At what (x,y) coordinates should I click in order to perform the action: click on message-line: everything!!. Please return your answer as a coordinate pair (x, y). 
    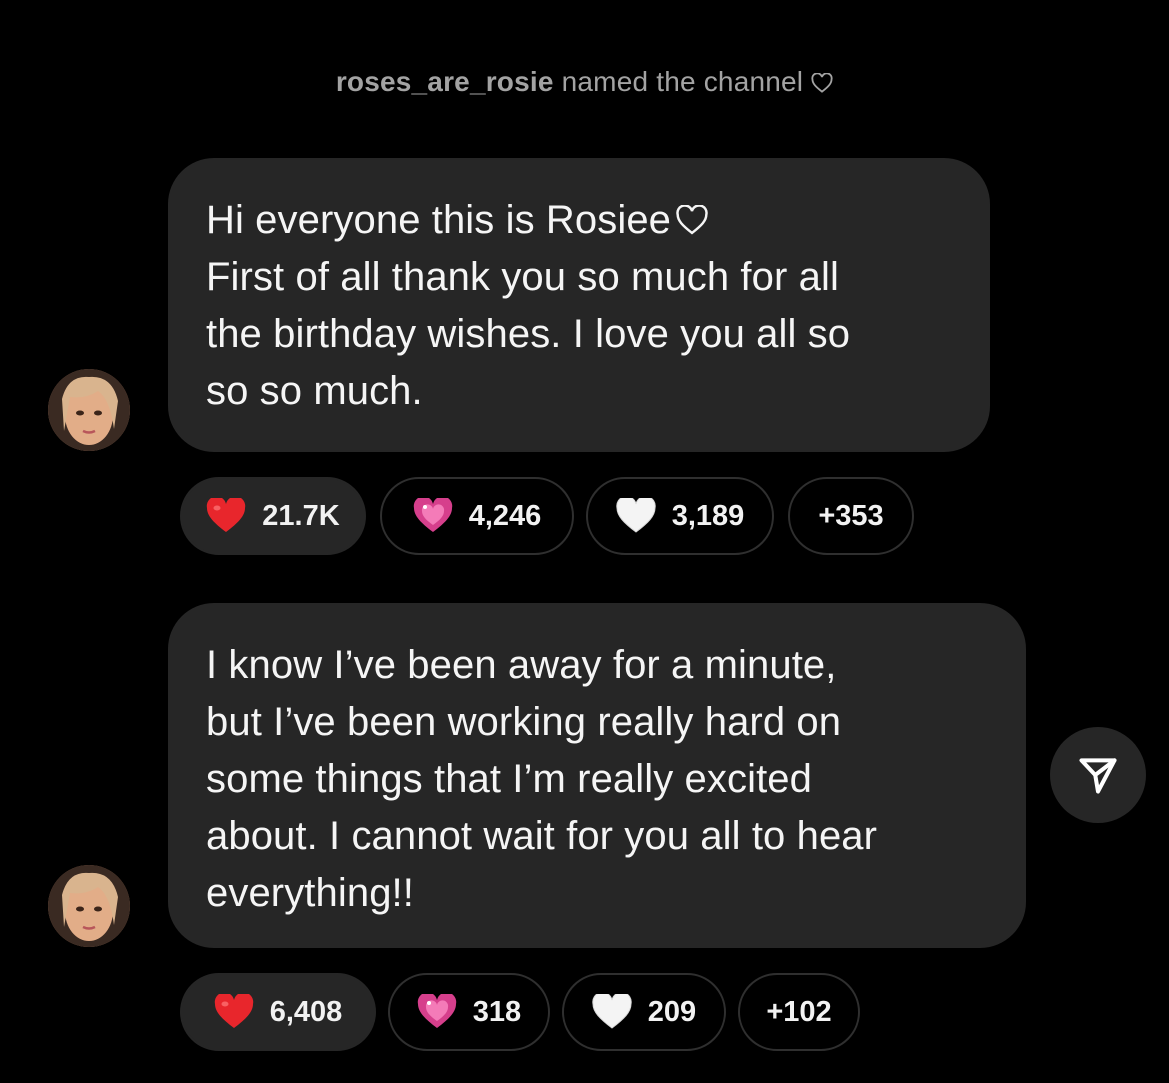
    Looking at the image, I should click on (310, 893).